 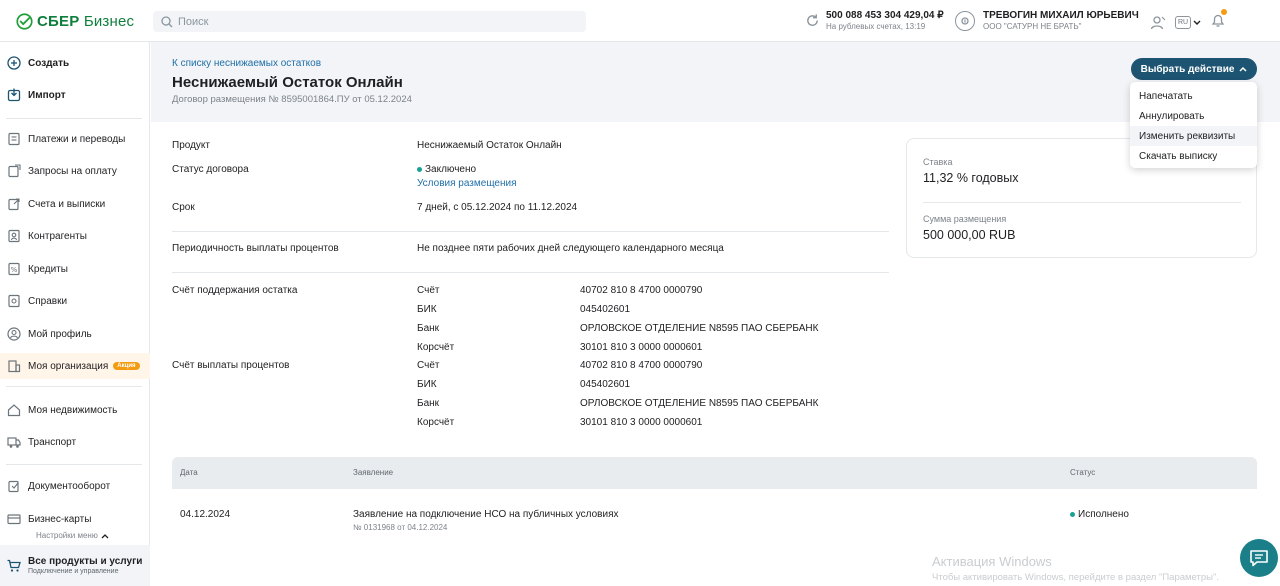 What do you see at coordinates (427, 309) in the screenshot?
I see `support-bik-key: БИК` at bounding box center [427, 309].